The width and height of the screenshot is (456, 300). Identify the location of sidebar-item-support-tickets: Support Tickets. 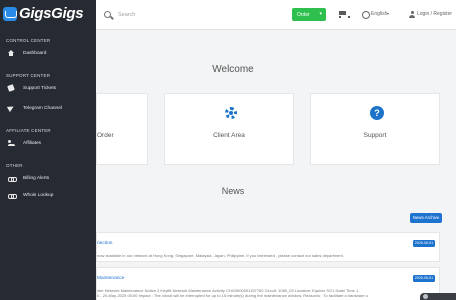
(48, 88).